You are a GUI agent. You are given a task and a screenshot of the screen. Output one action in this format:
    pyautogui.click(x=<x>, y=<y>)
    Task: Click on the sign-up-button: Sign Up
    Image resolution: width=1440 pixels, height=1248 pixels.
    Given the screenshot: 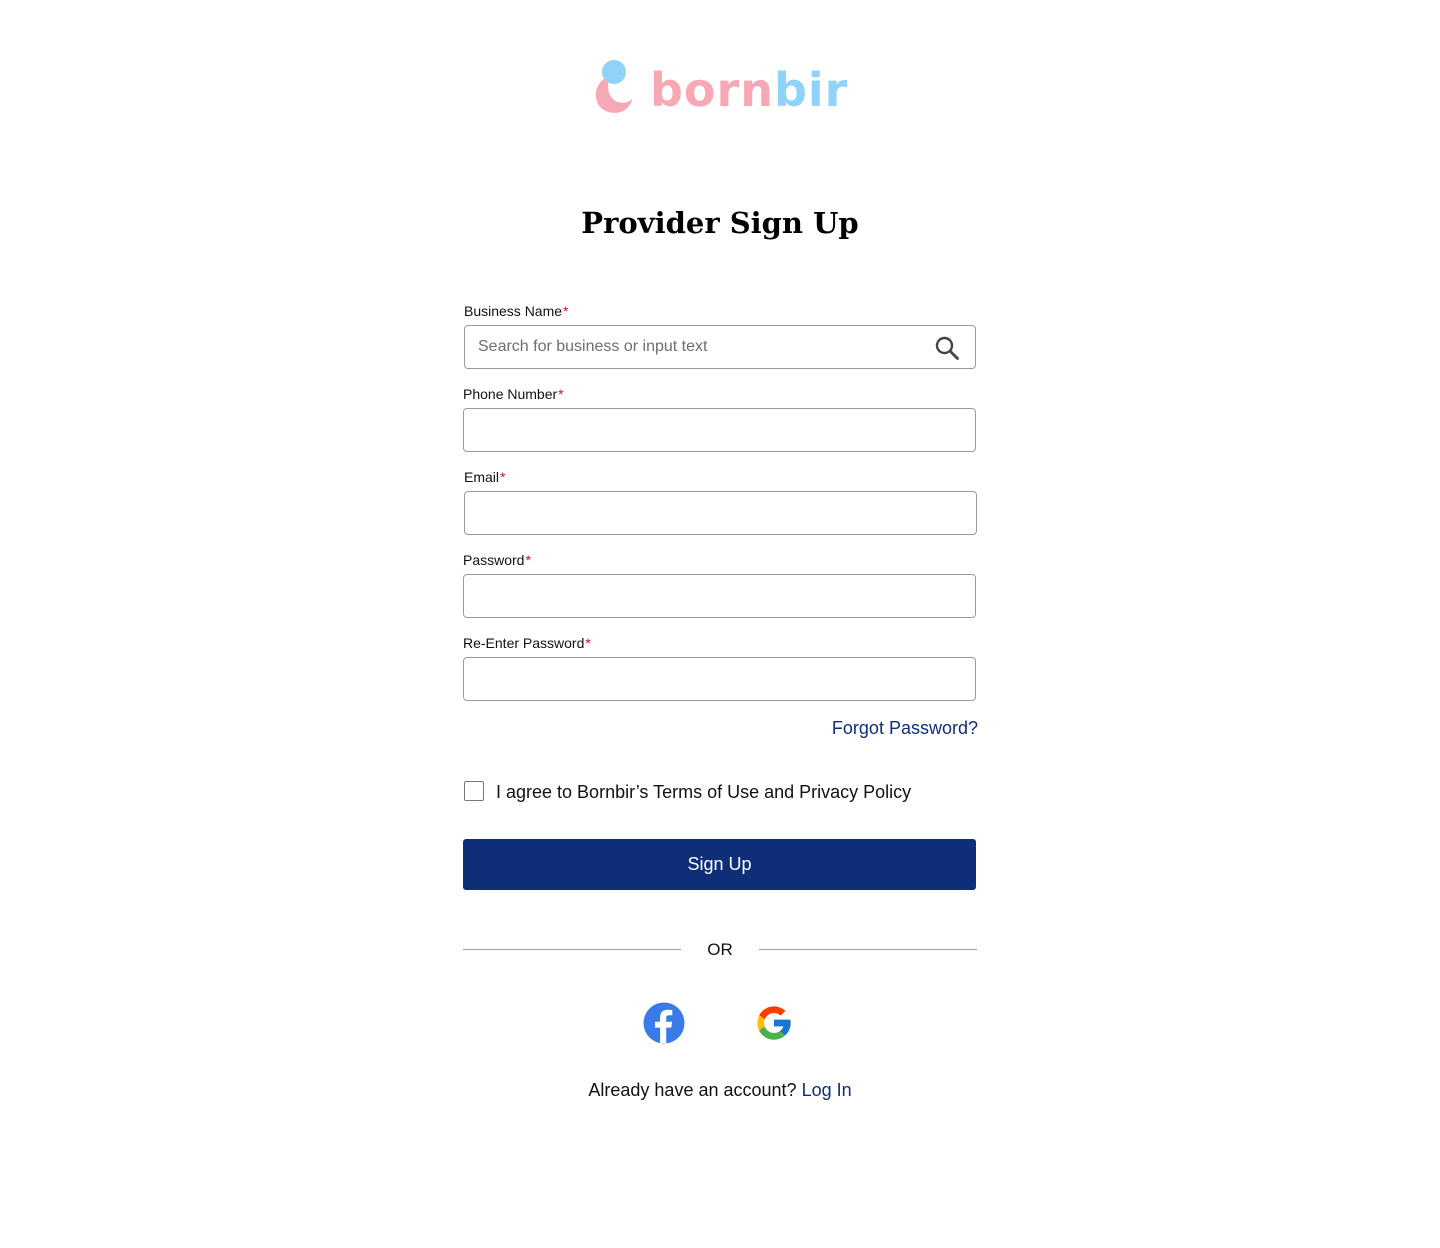 What is the action you would take?
    pyautogui.click(x=719, y=864)
    